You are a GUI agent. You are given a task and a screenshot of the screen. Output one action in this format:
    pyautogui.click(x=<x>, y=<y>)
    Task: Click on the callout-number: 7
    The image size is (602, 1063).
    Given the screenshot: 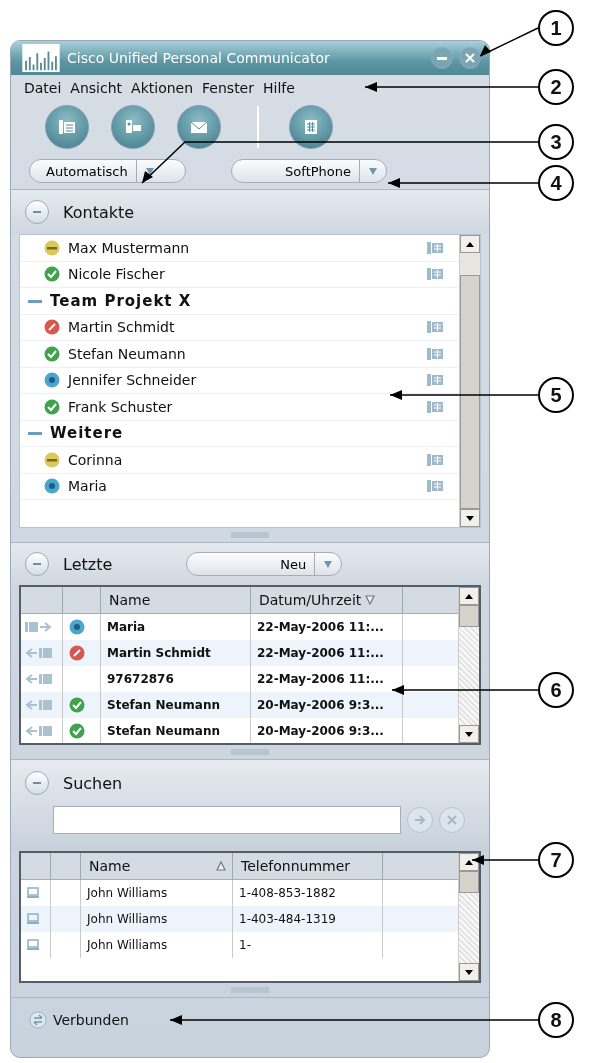 What is the action you would take?
    pyautogui.click(x=556, y=860)
    